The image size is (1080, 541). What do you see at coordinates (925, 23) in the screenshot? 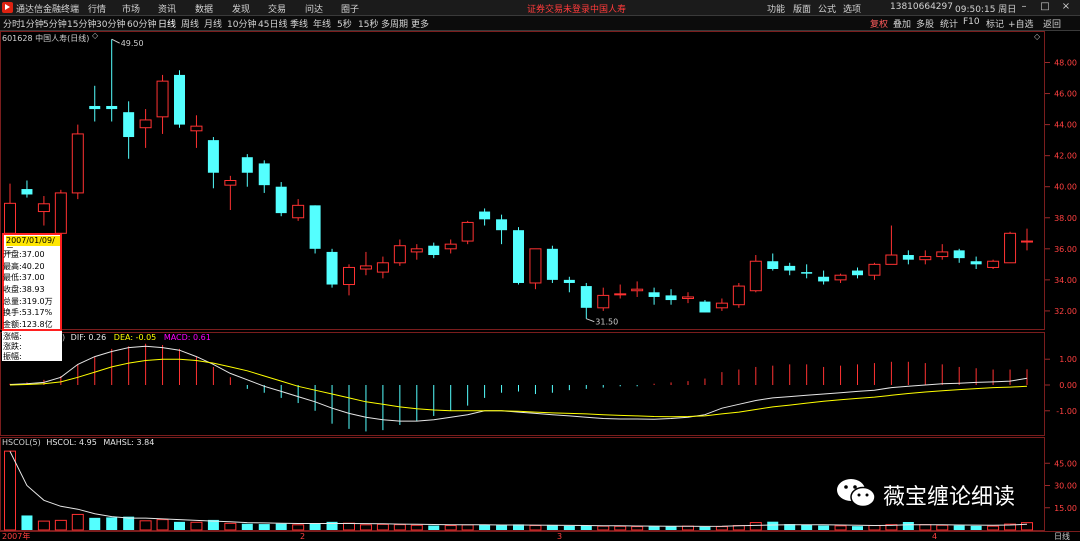
I see `multi-stock-button: 多股` at bounding box center [925, 23].